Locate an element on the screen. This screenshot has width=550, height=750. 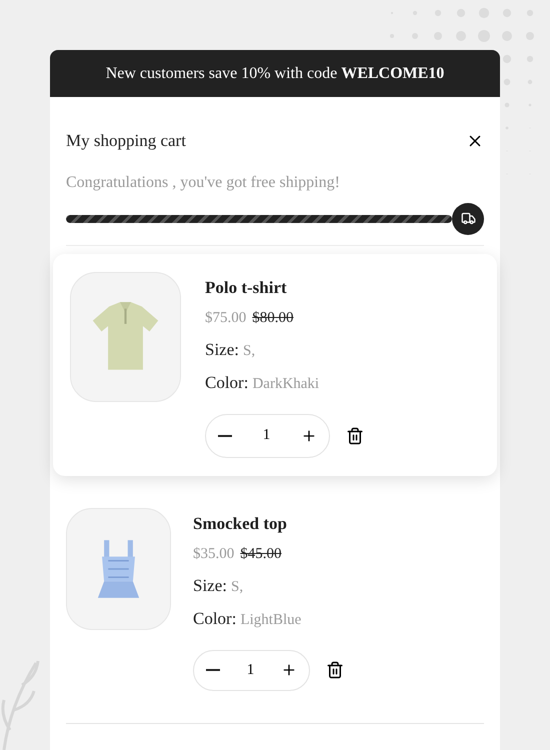
color-value: DarkKhaki is located at coordinates (286, 384).